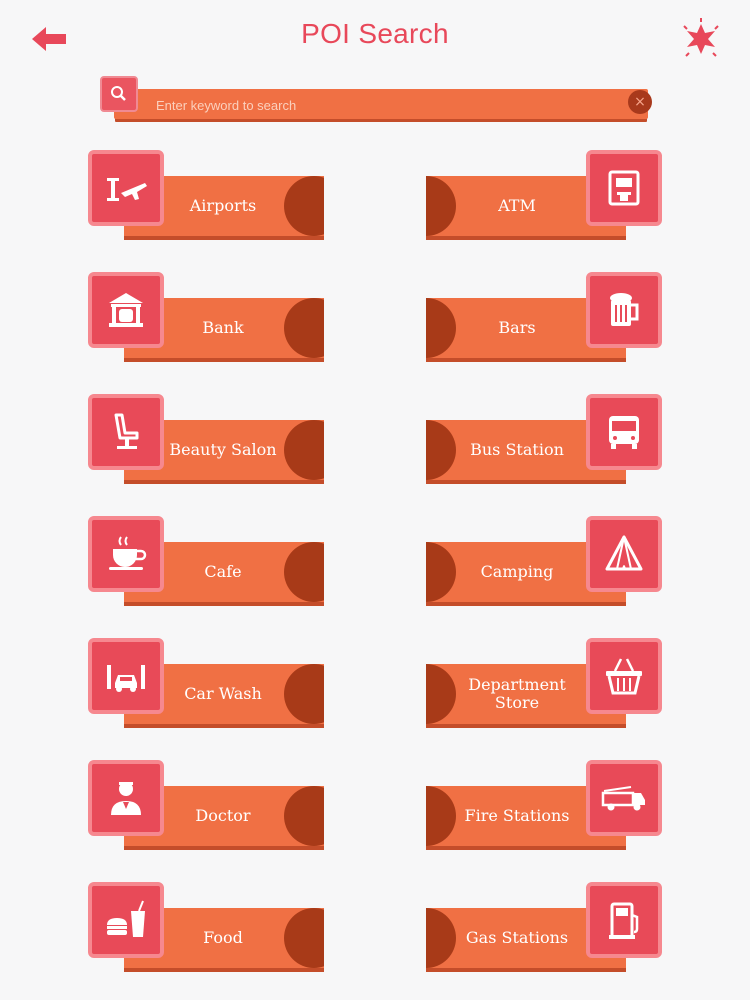 Image resolution: width=750 pixels, height=1000 pixels. I want to click on category-label: Camping, so click(517, 571).